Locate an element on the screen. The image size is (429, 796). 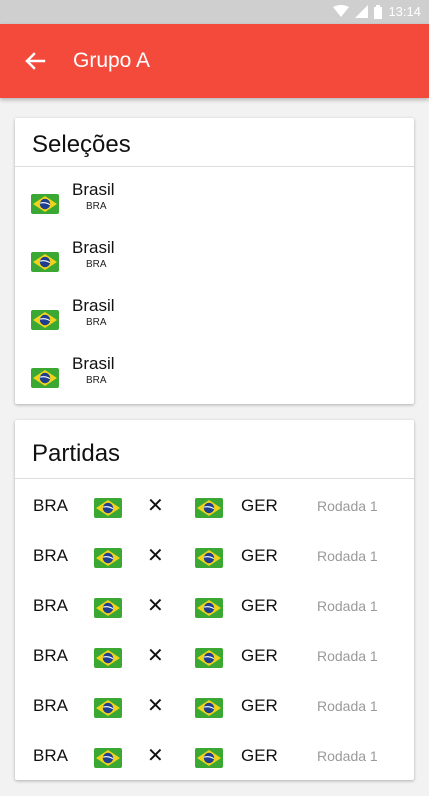
status-bar: 13:14 is located at coordinates (214, 12).